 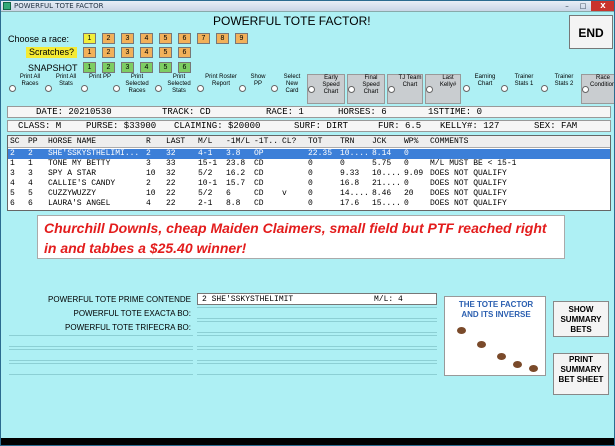 I want to click on snapshot-button-3: 3, so click(x=127, y=67).